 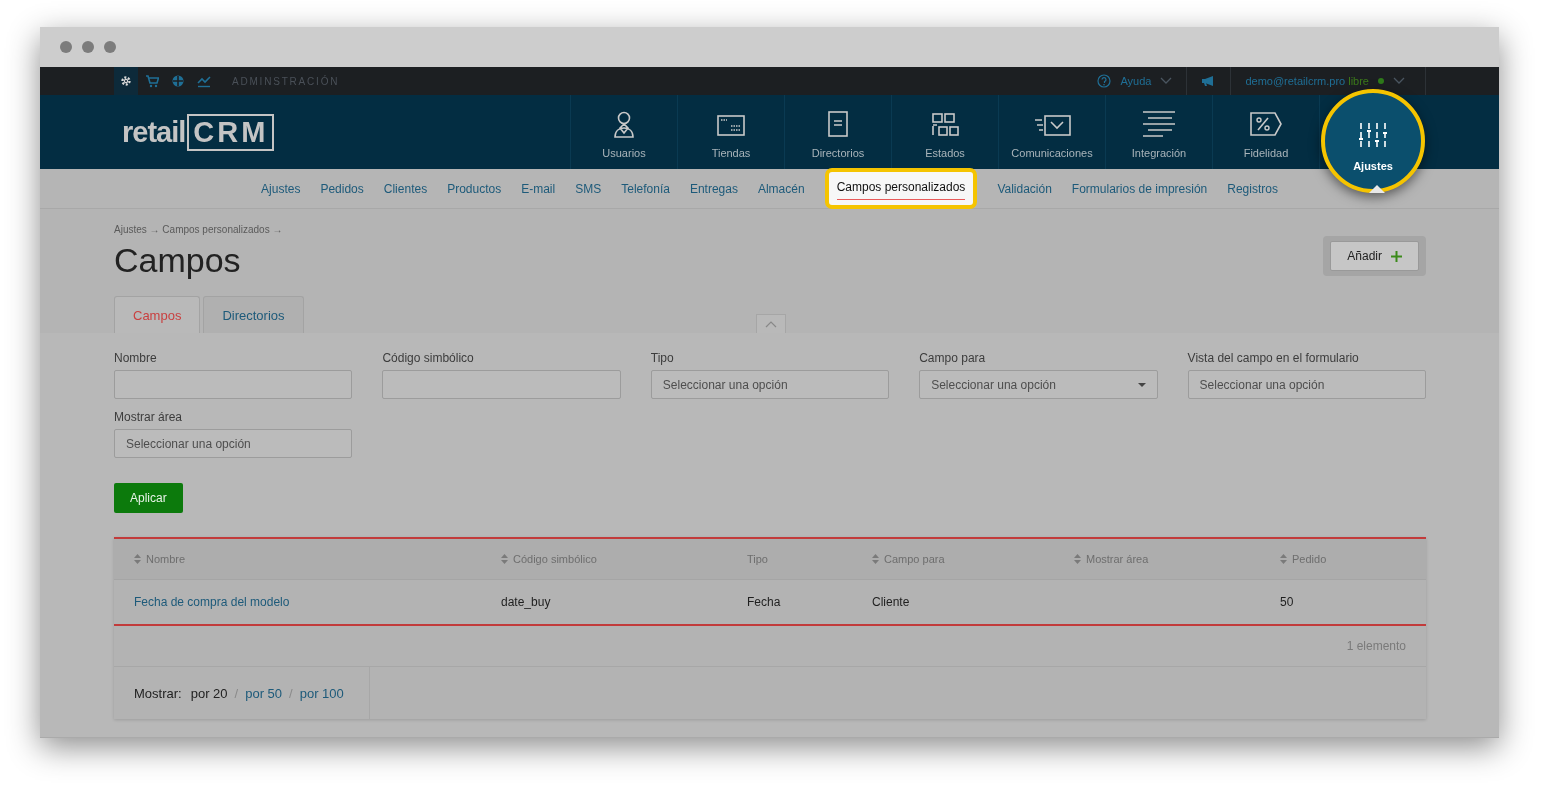 I want to click on field-label: Nombre, so click(x=136, y=358).